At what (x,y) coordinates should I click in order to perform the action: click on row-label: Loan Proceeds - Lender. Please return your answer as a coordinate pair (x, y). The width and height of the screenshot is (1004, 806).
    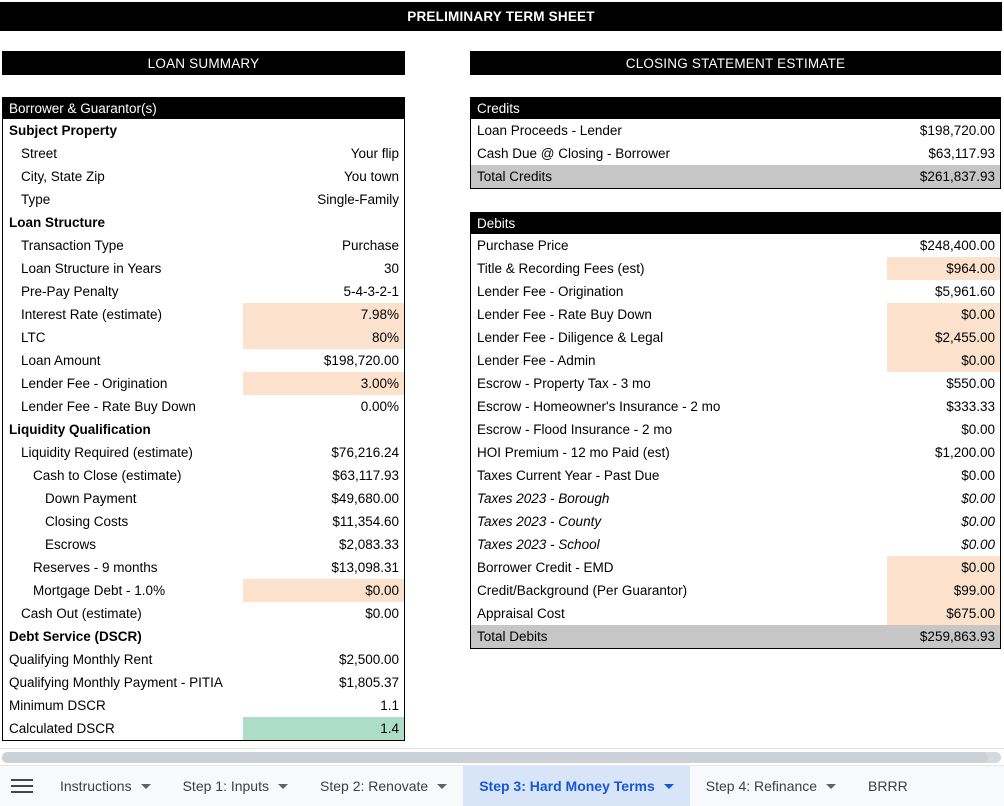
    Looking at the image, I should click on (549, 130).